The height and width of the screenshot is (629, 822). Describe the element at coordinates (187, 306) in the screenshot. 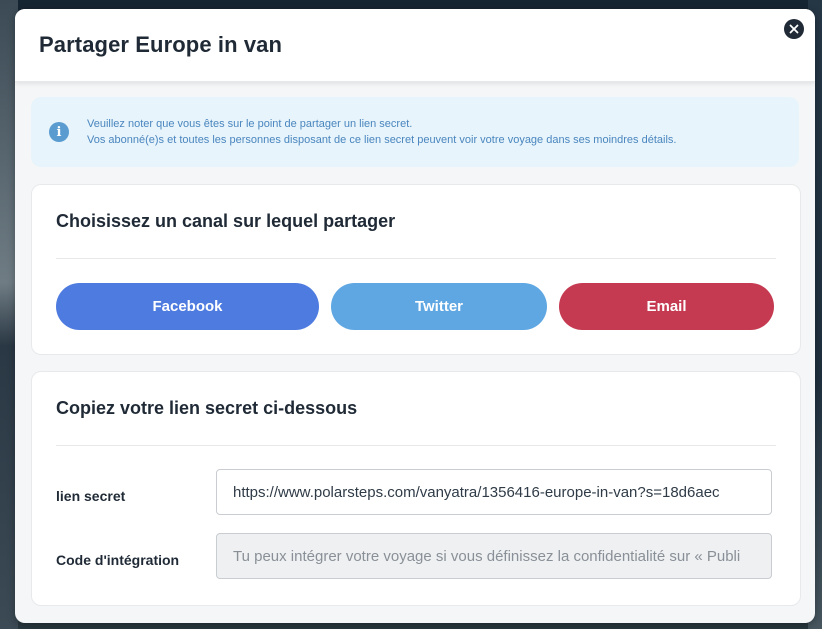

I see `facebook-button: Facebook` at that location.